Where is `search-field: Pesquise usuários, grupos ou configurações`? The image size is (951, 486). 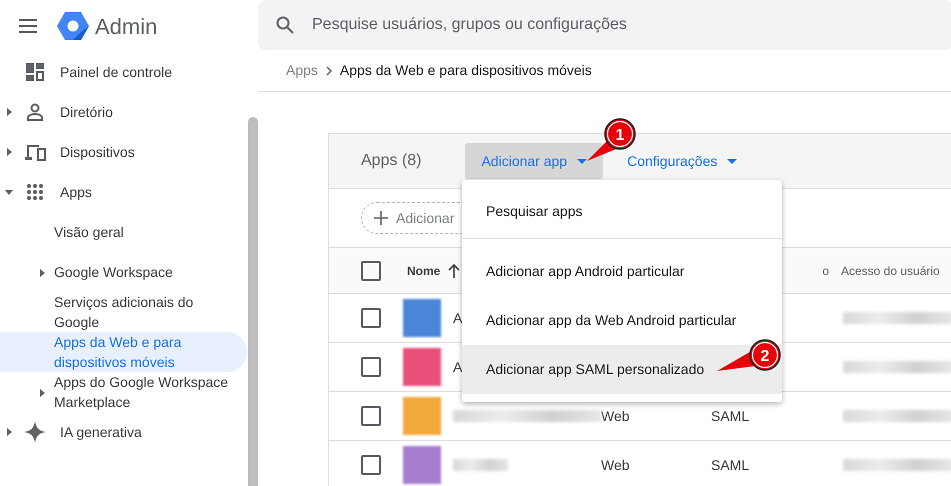 search-field: Pesquise usuários, grupos ou configurações is located at coordinates (604, 25).